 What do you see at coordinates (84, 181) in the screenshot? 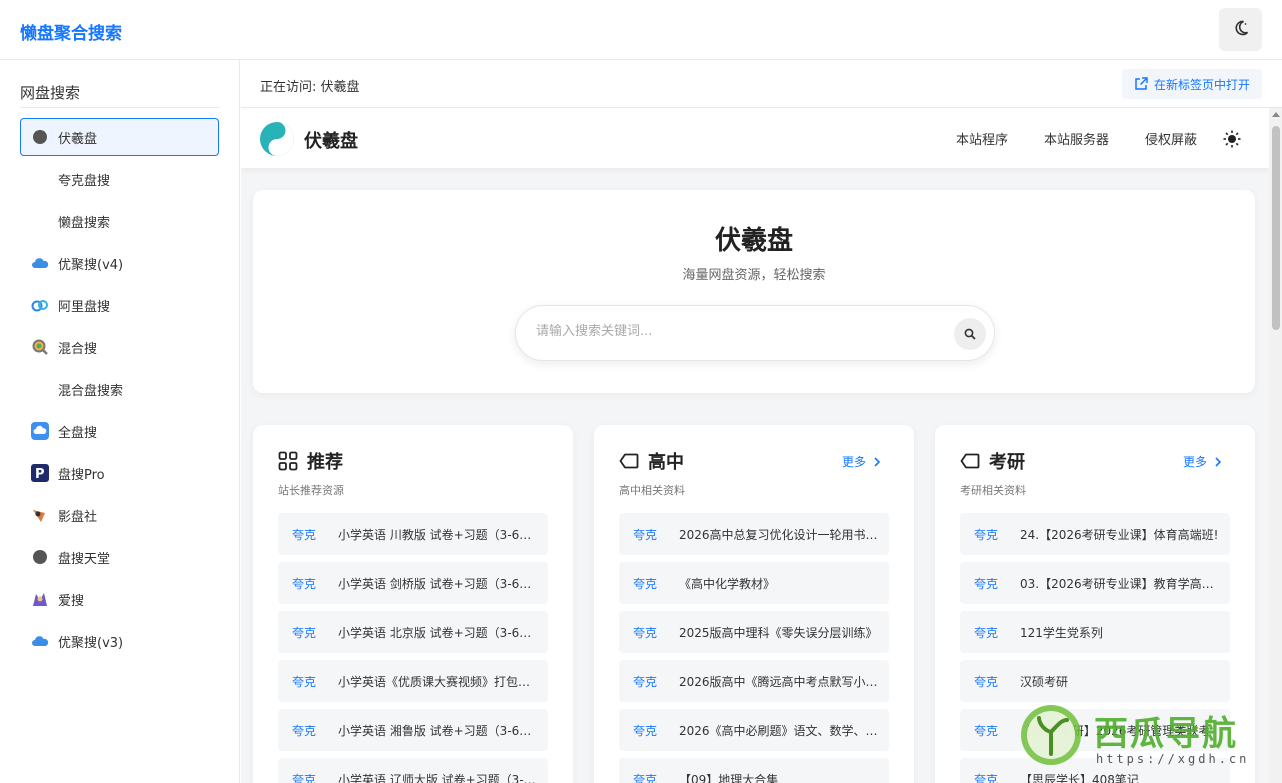
I see `sidebar-item-label: 夸克盘搜` at bounding box center [84, 181].